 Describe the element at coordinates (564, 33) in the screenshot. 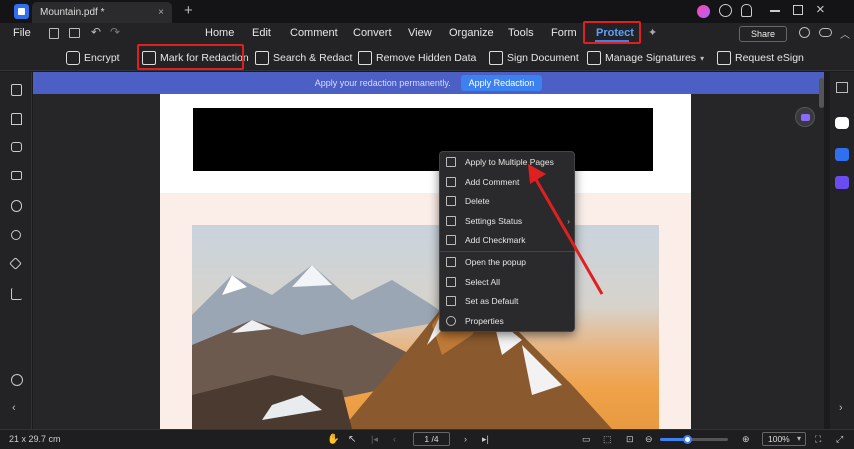

I see `menu-form: Form` at that location.